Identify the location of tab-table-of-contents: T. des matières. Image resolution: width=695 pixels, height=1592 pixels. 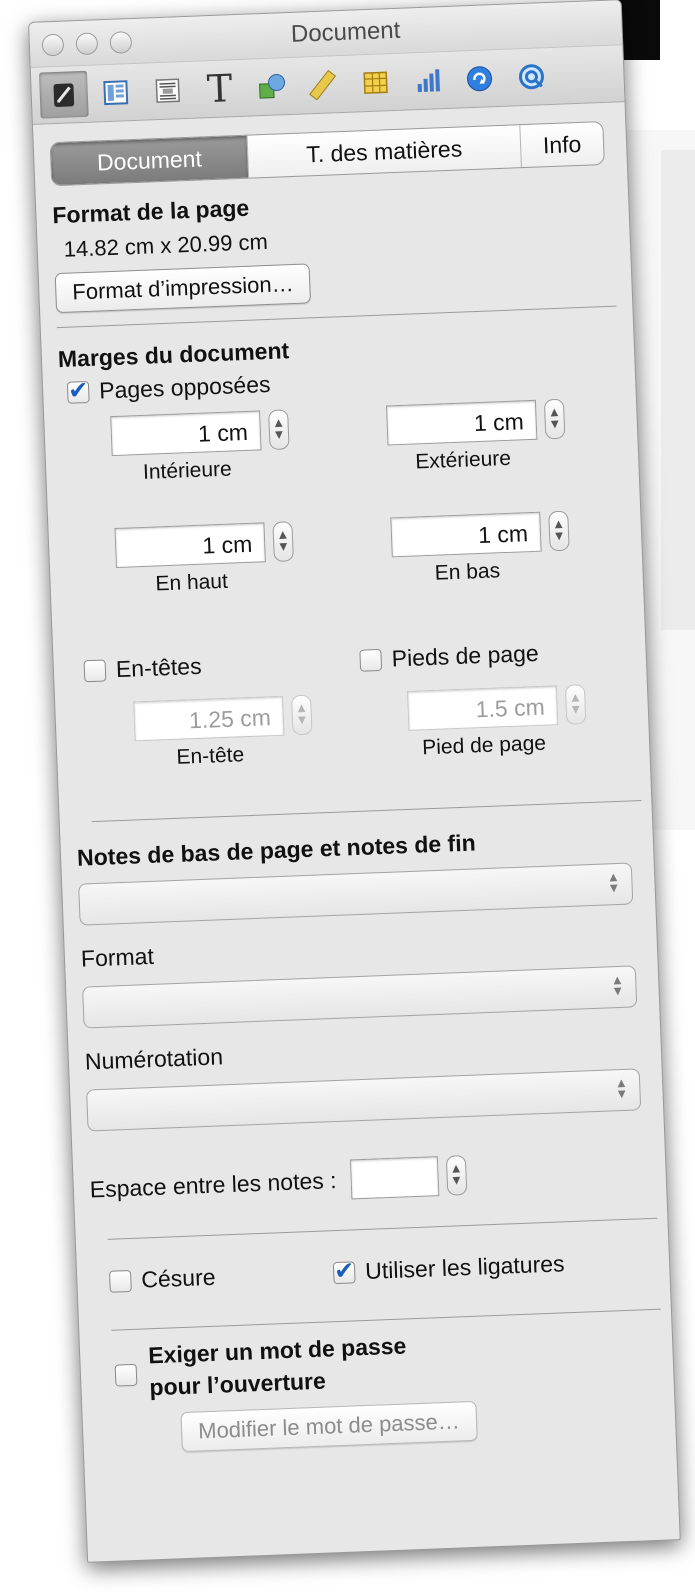
(383, 151).